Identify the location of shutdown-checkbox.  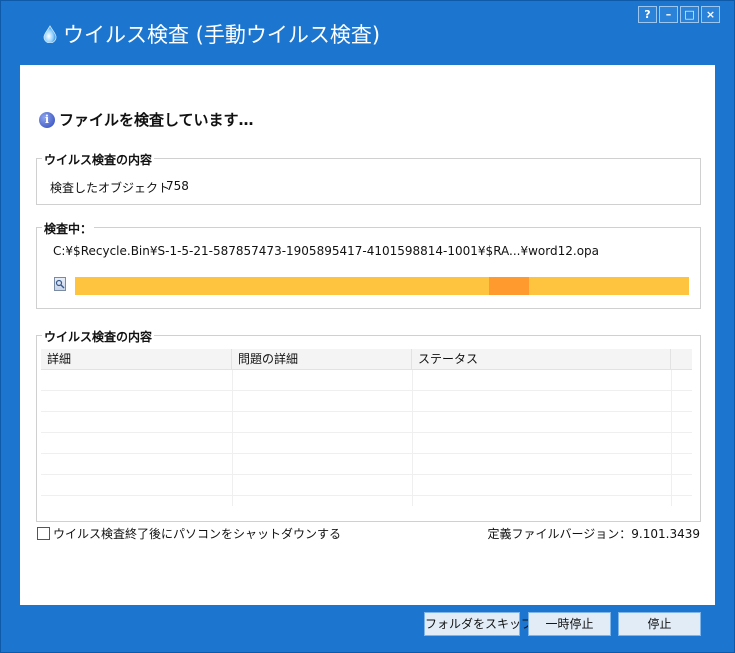
(43, 533).